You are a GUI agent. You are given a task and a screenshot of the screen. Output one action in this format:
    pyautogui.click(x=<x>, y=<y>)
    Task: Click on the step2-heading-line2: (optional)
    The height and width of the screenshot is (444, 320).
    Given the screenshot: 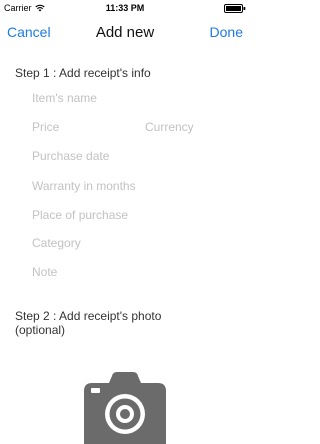 What is the action you would take?
    pyautogui.click(x=40, y=330)
    